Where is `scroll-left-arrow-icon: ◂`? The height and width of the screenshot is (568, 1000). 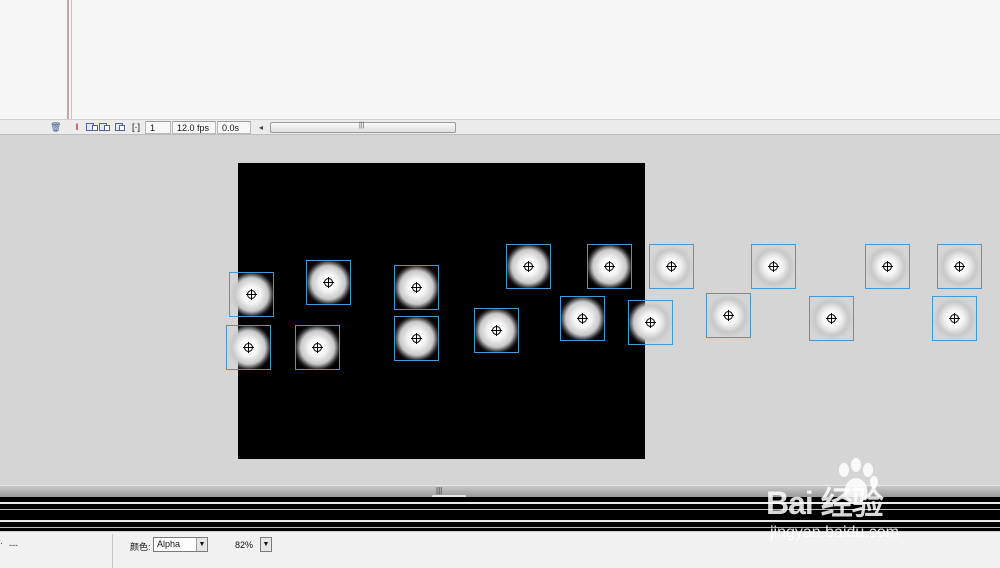
scroll-left-arrow-icon: ◂ is located at coordinates (263, 127).